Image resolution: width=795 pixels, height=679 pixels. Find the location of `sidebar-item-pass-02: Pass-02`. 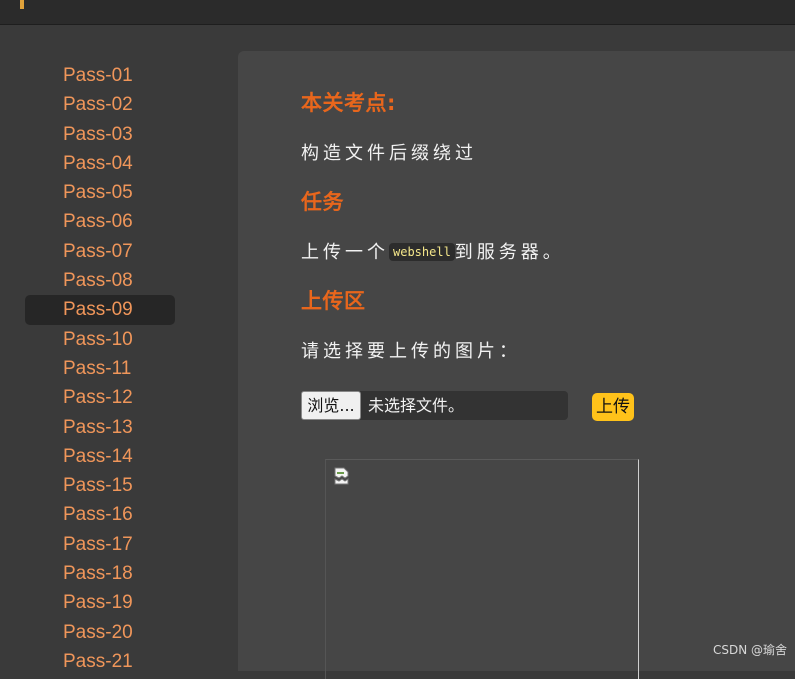

sidebar-item-pass-02: Pass-02 is located at coordinates (100, 104).